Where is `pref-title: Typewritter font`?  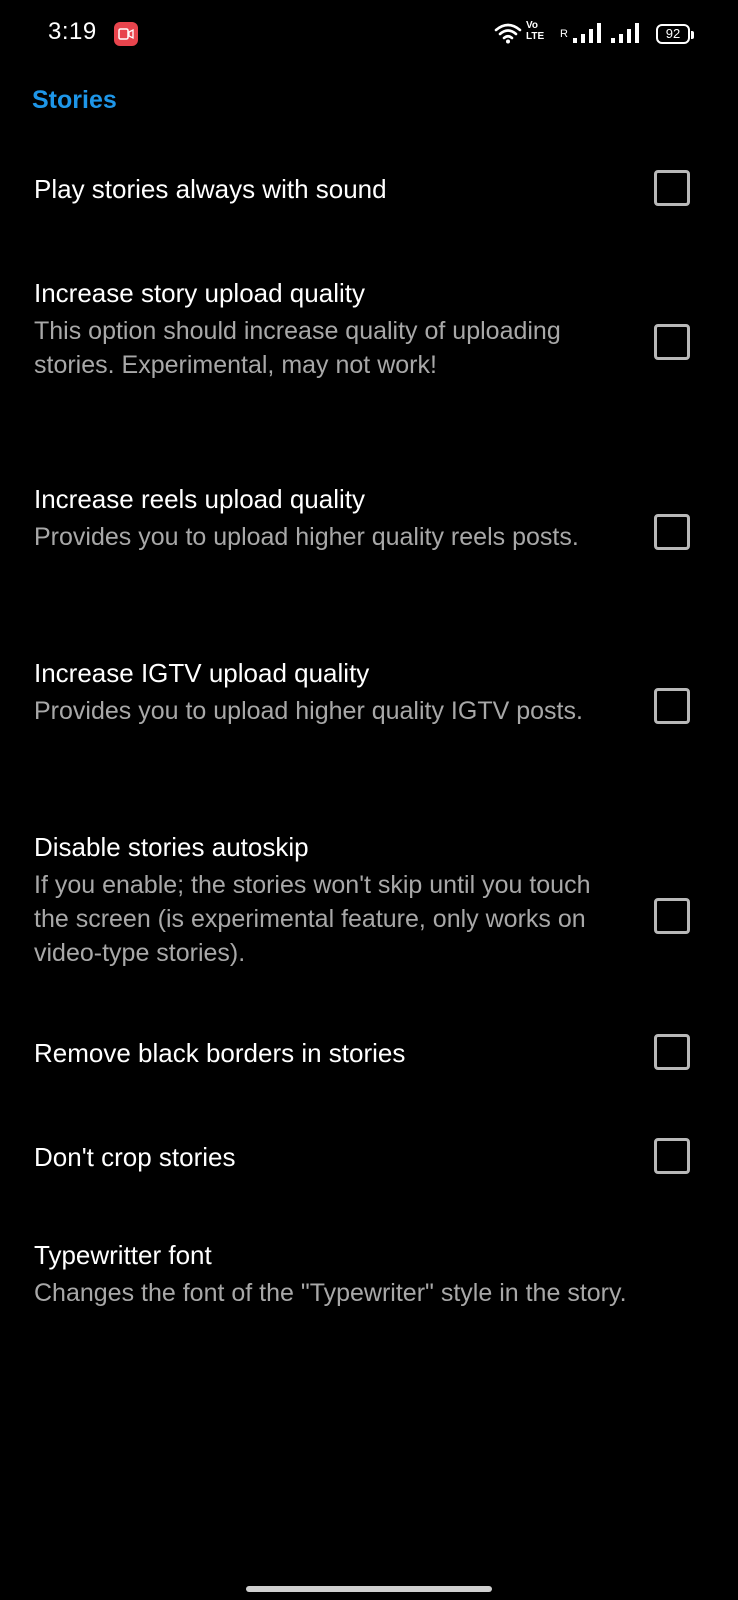 pref-title: Typewritter font is located at coordinates (123, 1255).